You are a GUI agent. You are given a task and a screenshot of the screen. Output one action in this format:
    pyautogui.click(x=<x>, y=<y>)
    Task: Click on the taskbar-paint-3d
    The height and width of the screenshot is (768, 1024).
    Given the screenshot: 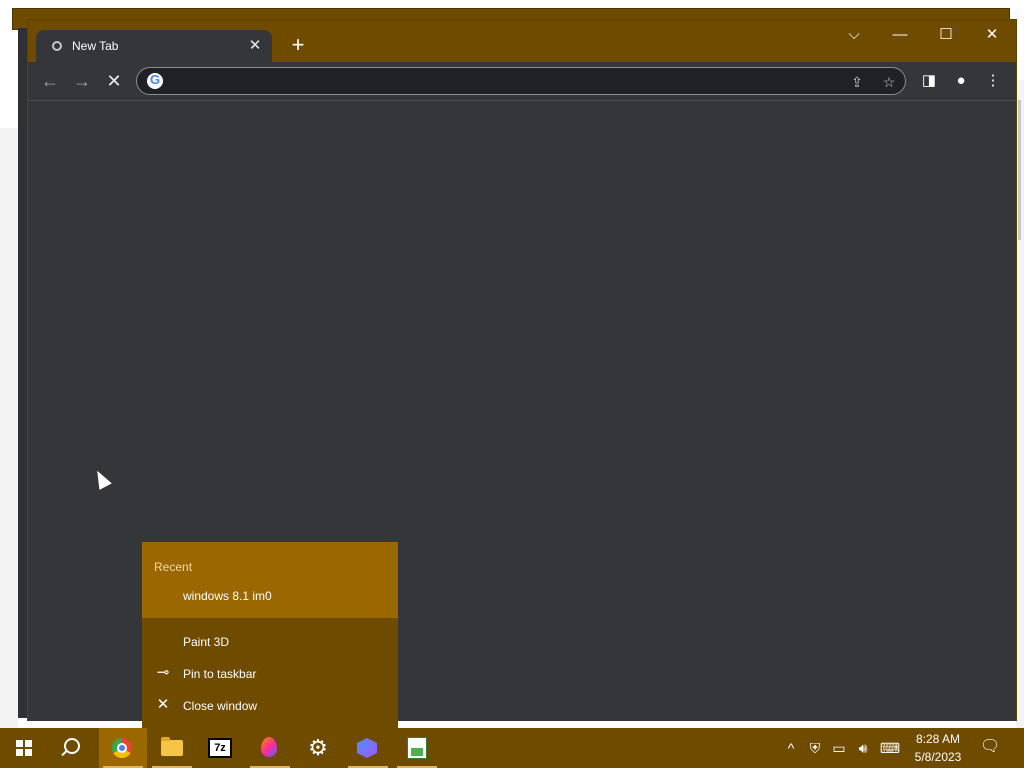 What is the action you would take?
    pyautogui.click(x=270, y=748)
    